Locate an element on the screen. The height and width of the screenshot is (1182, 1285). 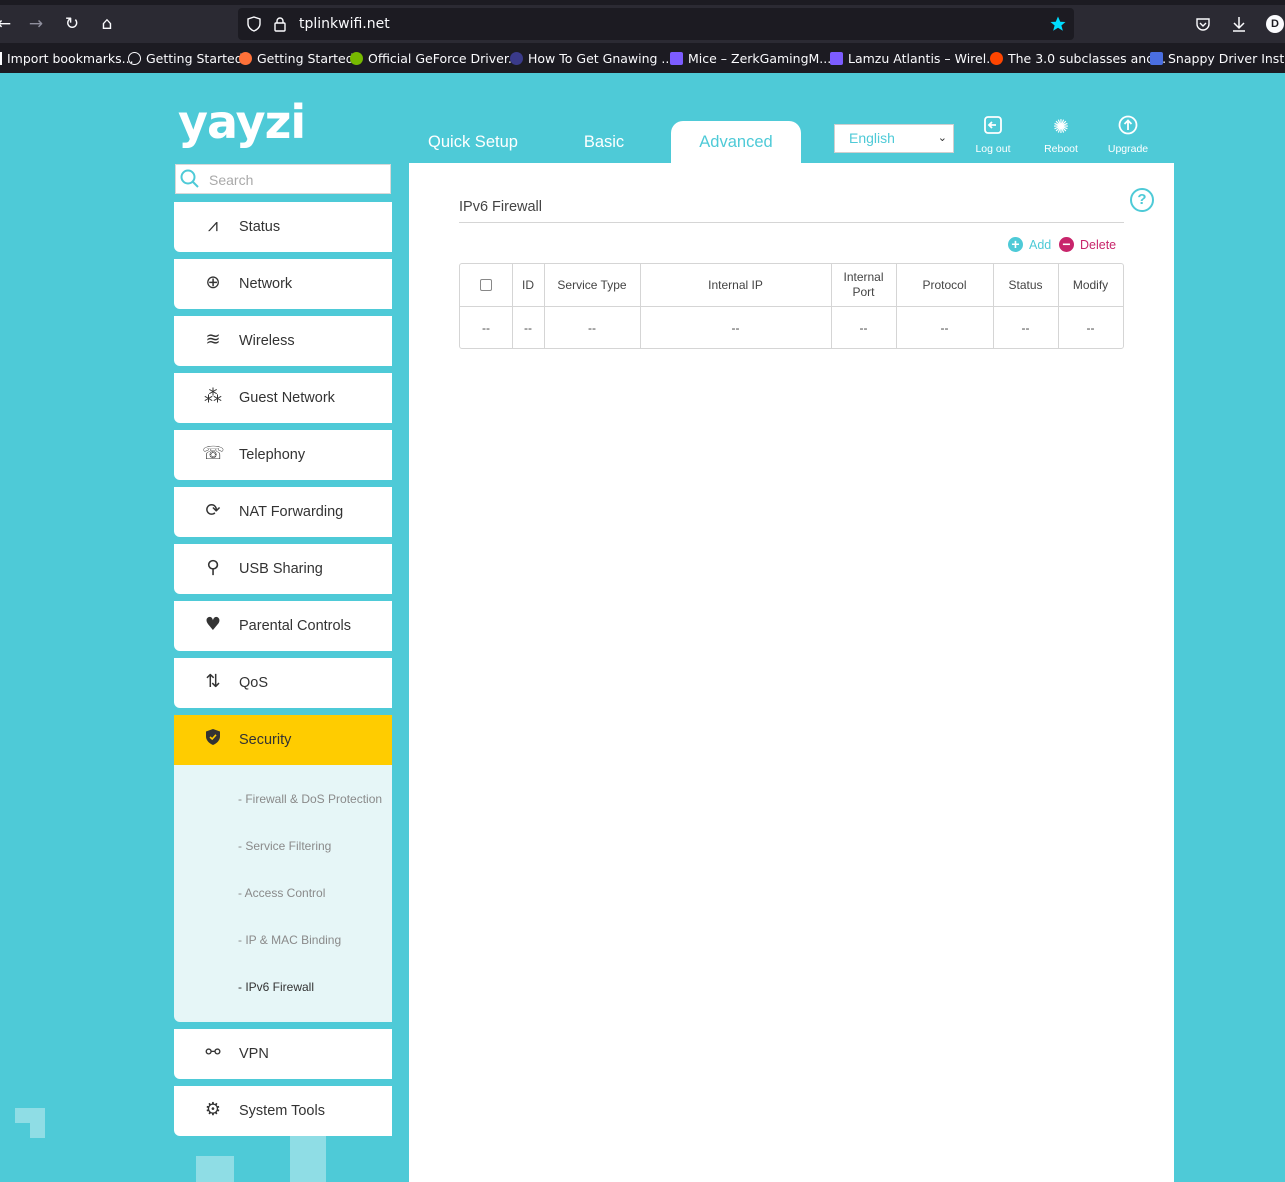
sidebar-item-label: Security is located at coordinates (265, 740).